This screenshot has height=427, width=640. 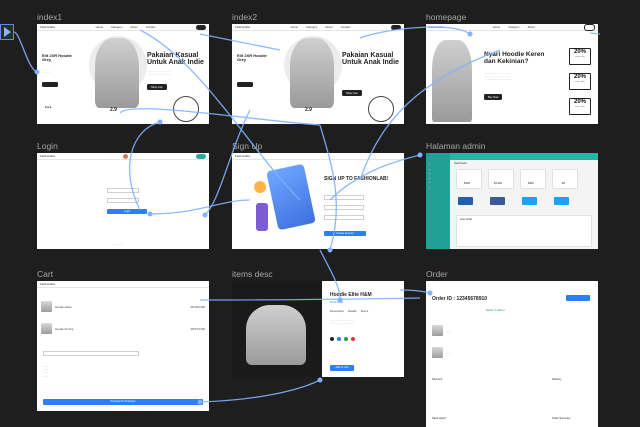 What do you see at coordinates (580, 81) in the screenshot?
I see `offer-badge-2: 20% more offer` at bounding box center [580, 81].